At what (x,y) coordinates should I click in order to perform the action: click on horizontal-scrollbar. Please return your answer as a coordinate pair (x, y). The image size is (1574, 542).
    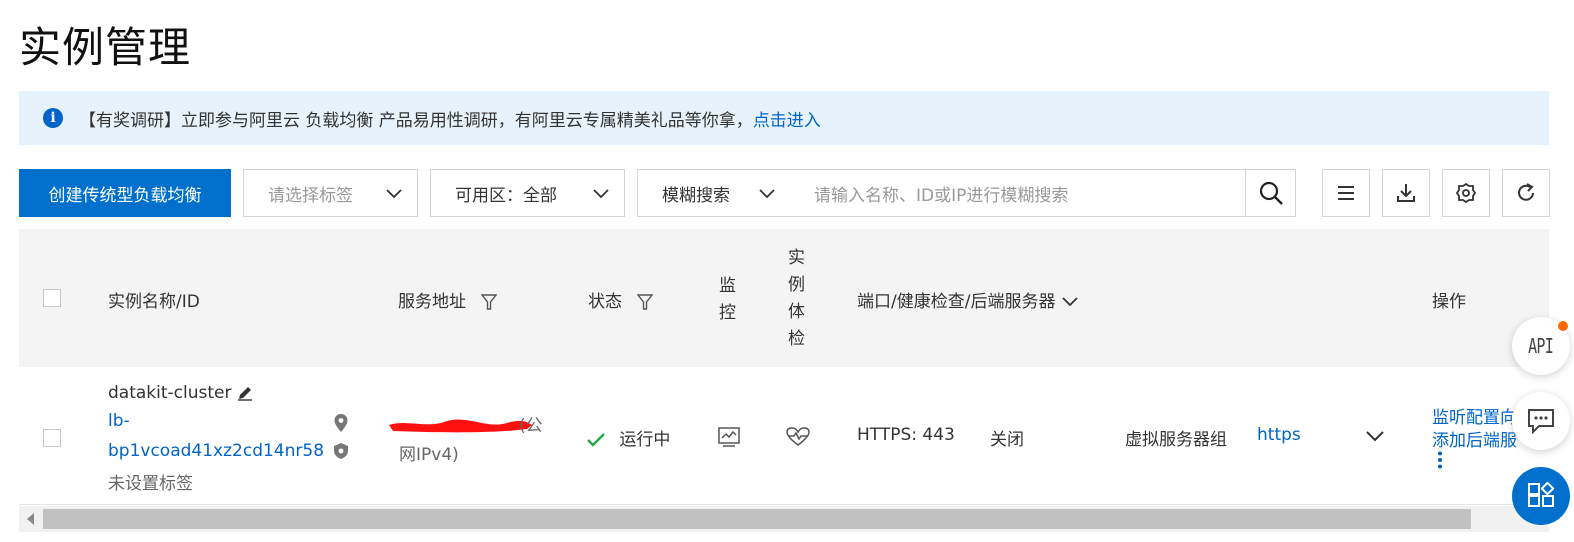
    Looking at the image, I should click on (784, 519).